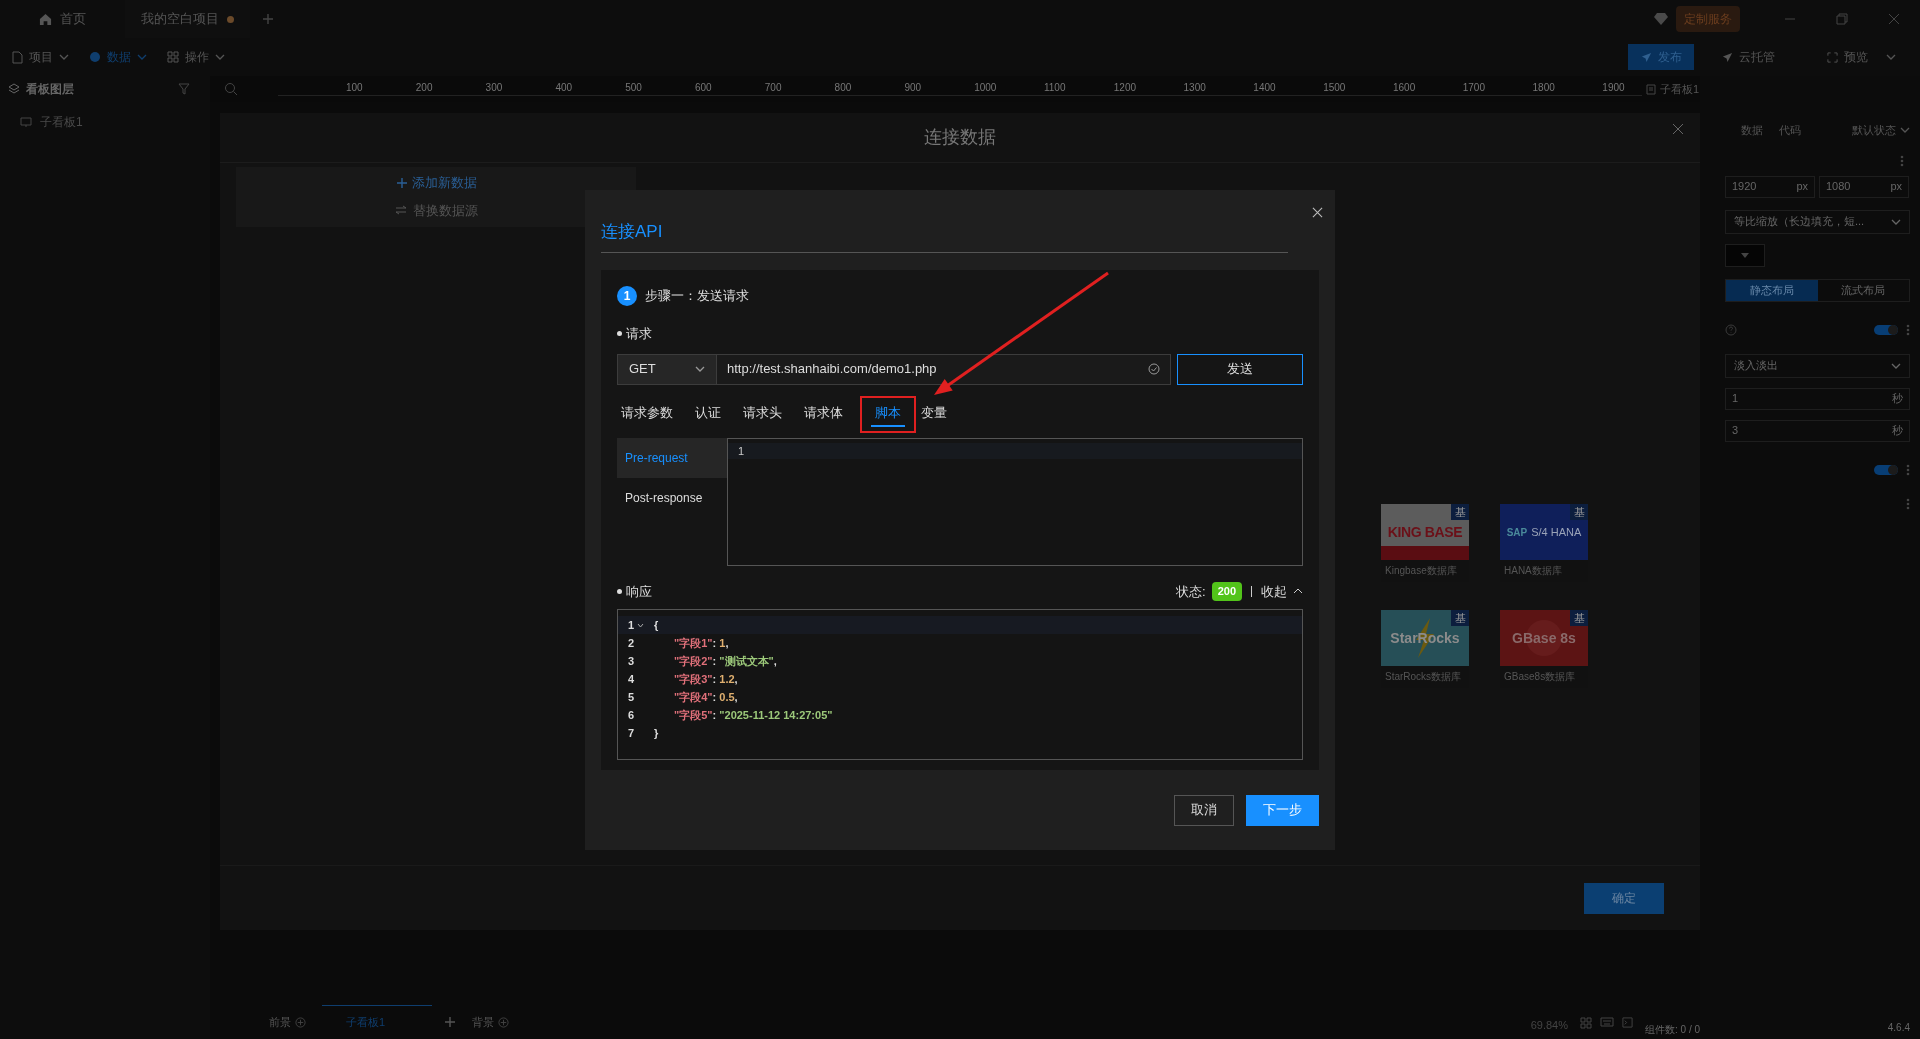 This screenshot has height=1039, width=1920. Describe the element at coordinates (1226, 591) in the screenshot. I see `status-code: 200` at that location.